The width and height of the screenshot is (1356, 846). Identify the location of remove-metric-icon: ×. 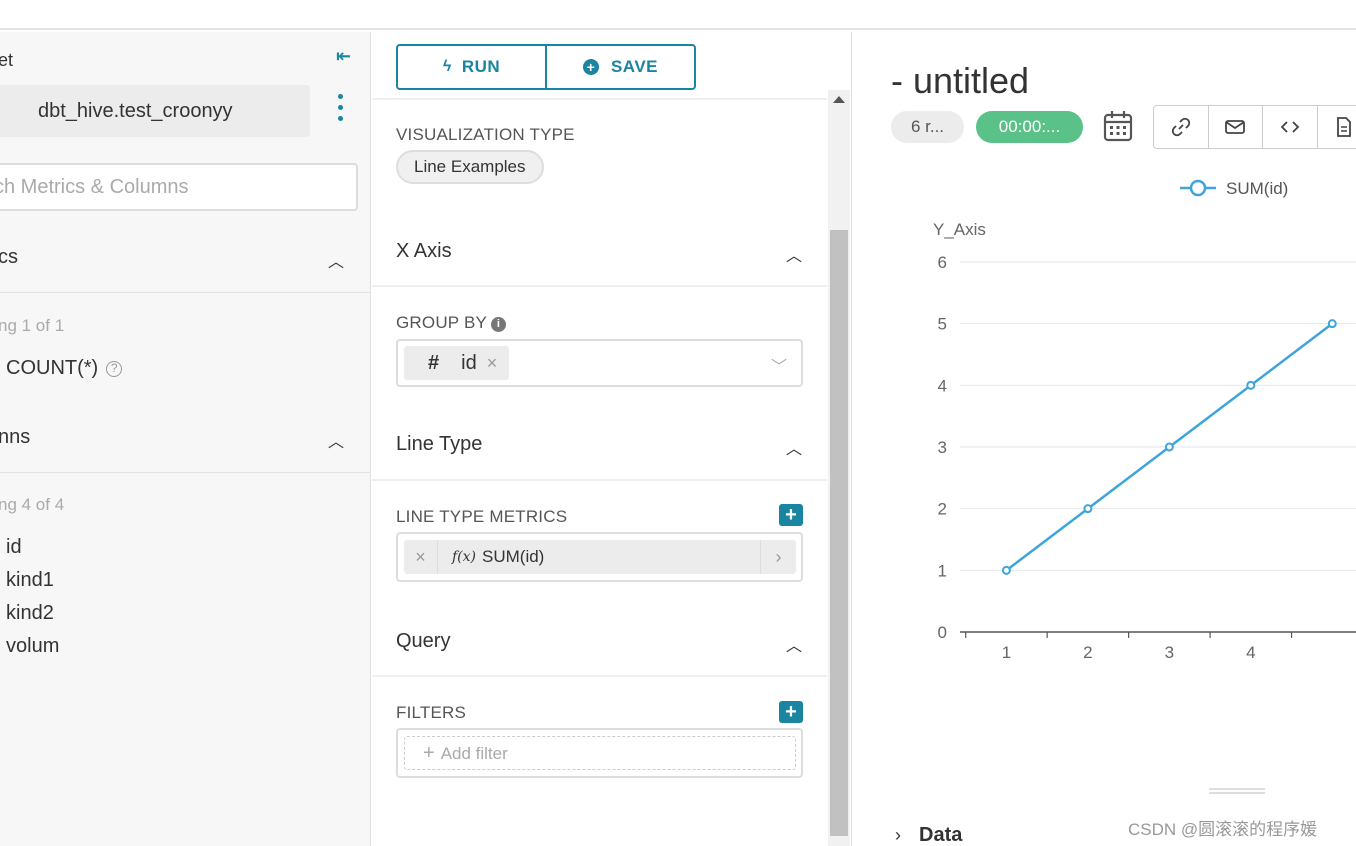
(421, 557).